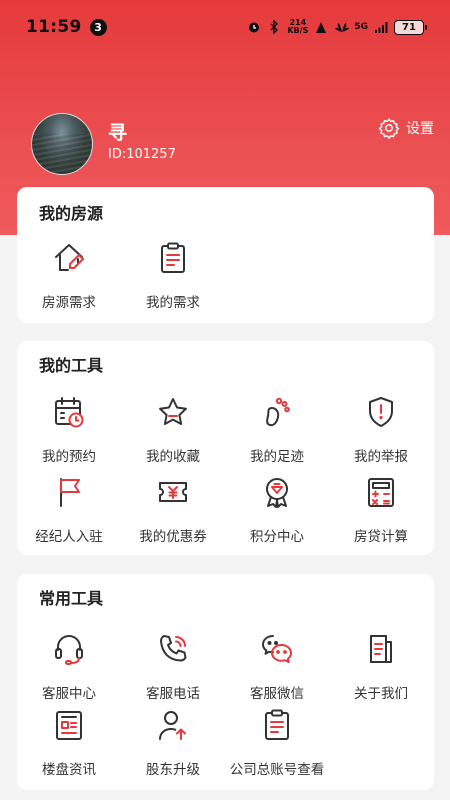 The width and height of the screenshot is (450, 800). I want to click on medal-icon, so click(277, 492).